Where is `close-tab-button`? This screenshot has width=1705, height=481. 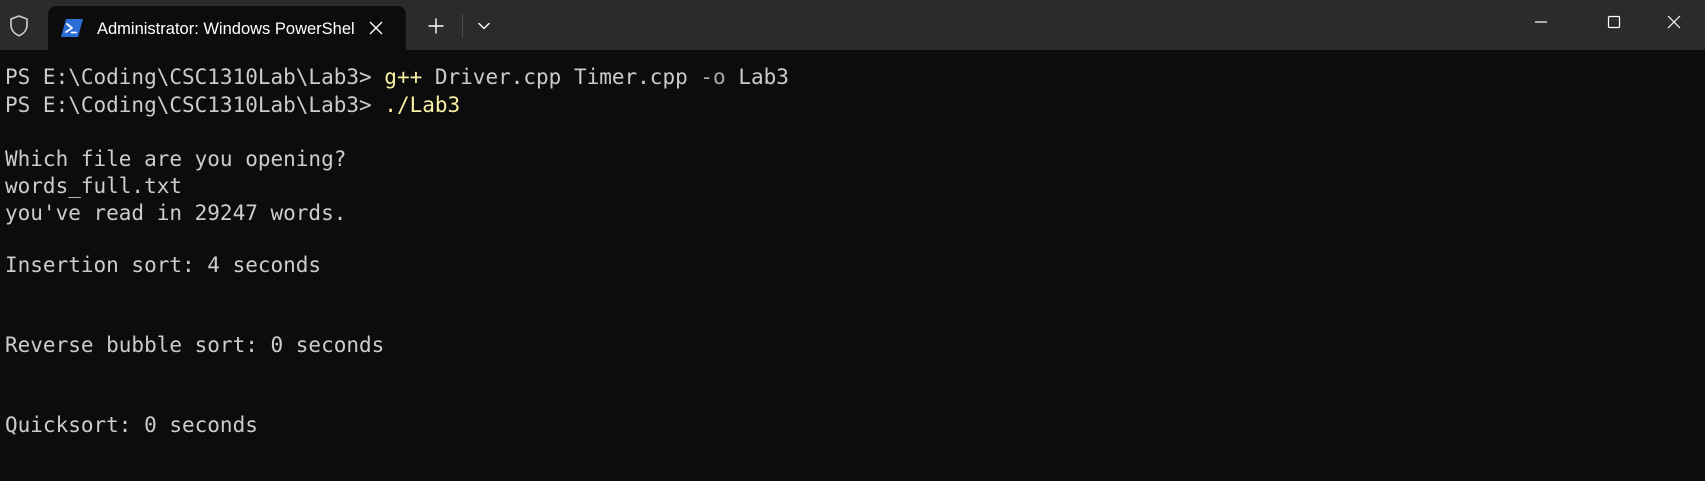 close-tab-button is located at coordinates (376, 28).